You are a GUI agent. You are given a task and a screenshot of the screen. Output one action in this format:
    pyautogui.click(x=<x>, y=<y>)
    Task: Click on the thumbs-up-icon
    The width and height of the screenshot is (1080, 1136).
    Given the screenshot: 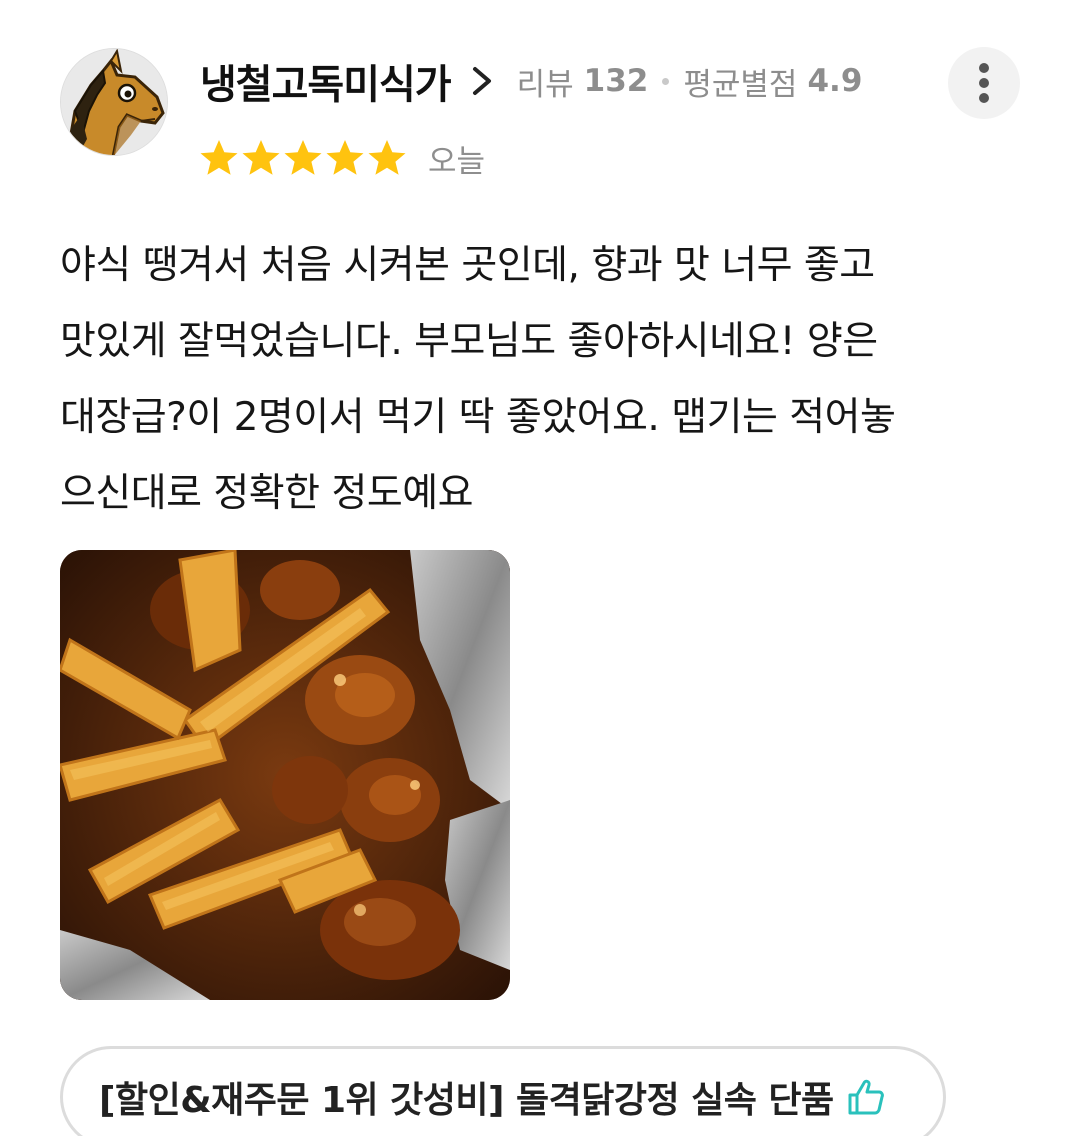 What is the action you would take?
    pyautogui.click(x=866, y=1097)
    